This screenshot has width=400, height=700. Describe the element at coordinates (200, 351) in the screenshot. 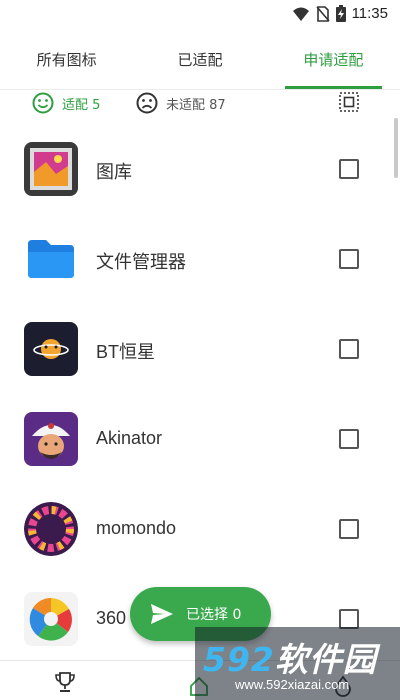

I see `list-item: BT恒星` at that location.